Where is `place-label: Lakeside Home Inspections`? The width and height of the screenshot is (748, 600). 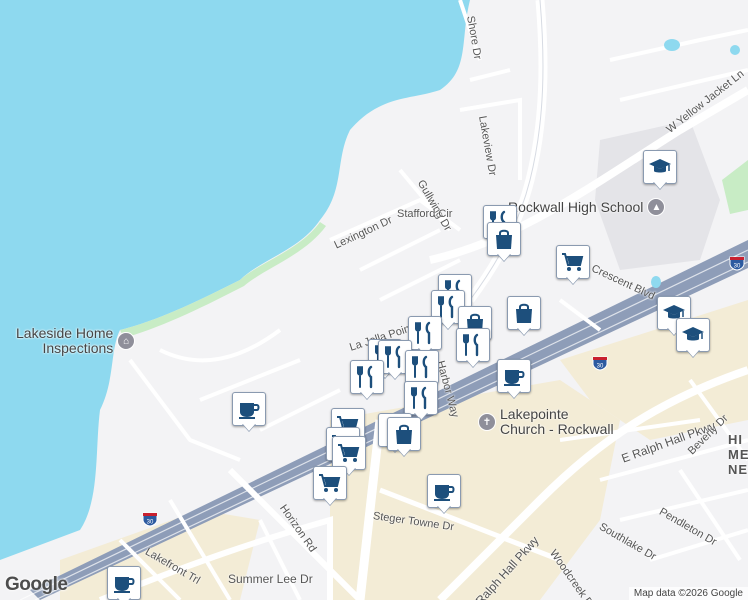 place-label: Lakeside Home Inspections is located at coordinates (65, 340).